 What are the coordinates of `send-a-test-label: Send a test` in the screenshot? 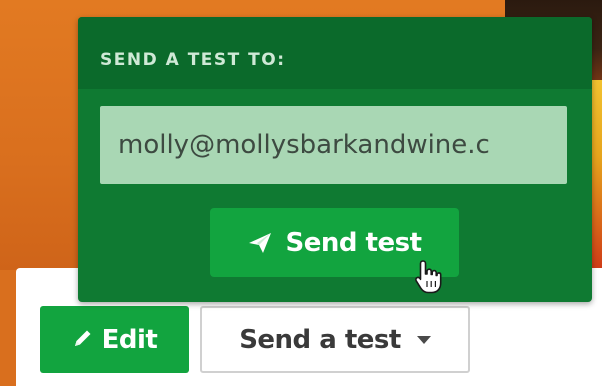 It's located at (320, 339).